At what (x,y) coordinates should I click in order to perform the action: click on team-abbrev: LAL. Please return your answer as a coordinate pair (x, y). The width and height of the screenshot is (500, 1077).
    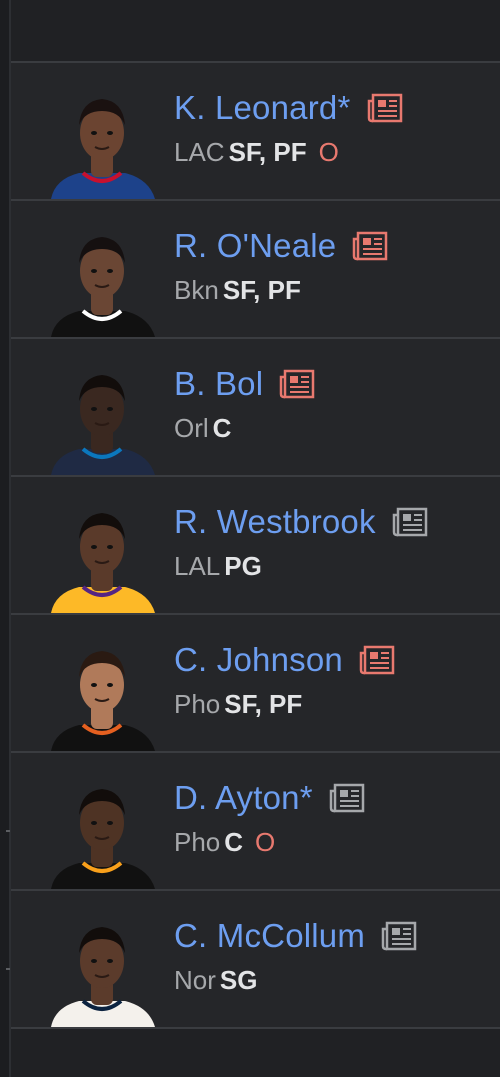
    Looking at the image, I should click on (197, 566).